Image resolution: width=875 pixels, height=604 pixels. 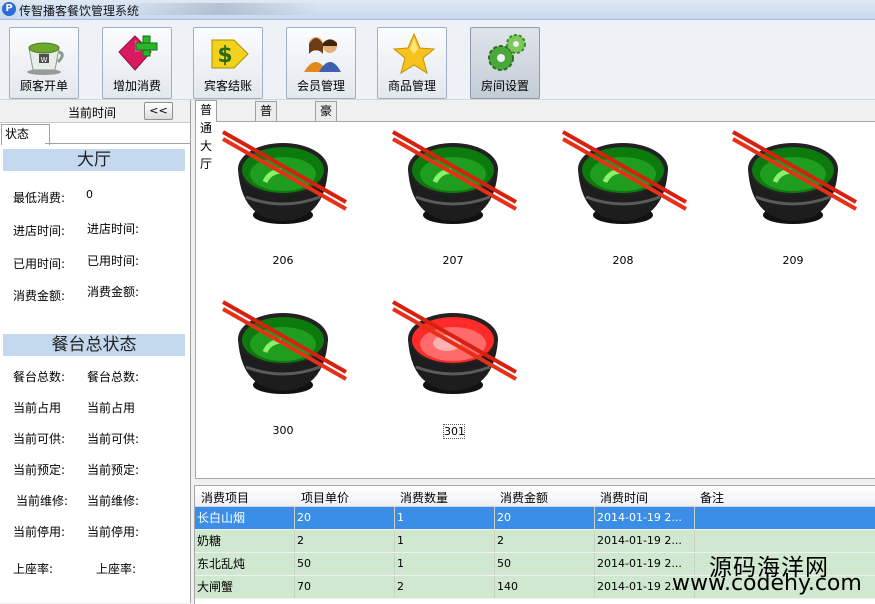 I want to click on members-icon, so click(x=322, y=54).